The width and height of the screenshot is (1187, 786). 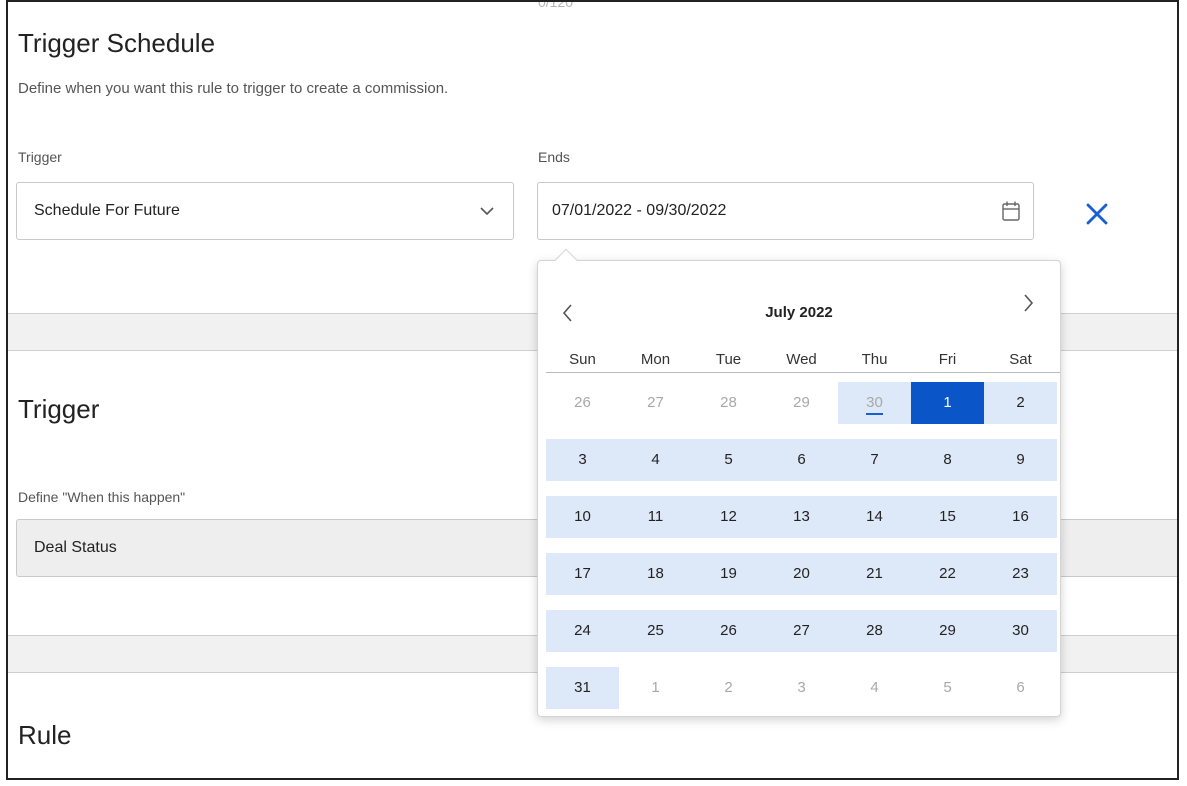 What do you see at coordinates (59, 409) in the screenshot?
I see `trigger-heading: Trigger` at bounding box center [59, 409].